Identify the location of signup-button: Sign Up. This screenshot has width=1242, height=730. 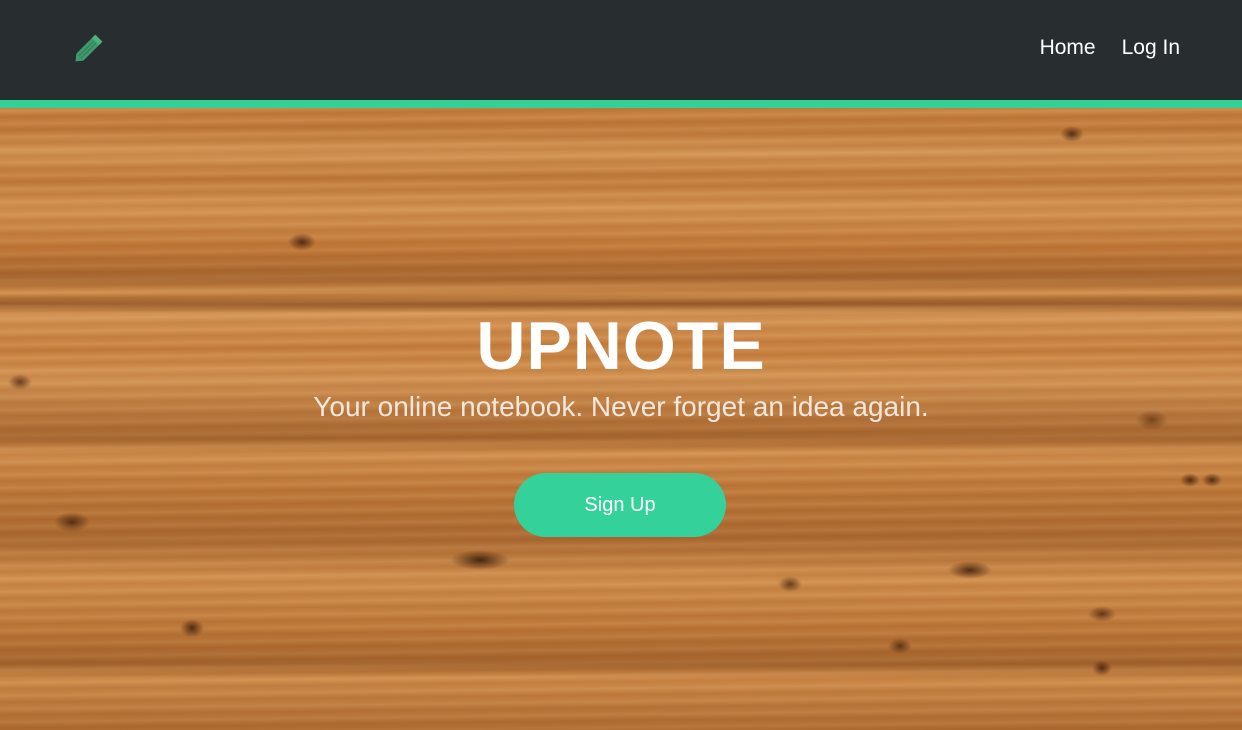
(620, 505).